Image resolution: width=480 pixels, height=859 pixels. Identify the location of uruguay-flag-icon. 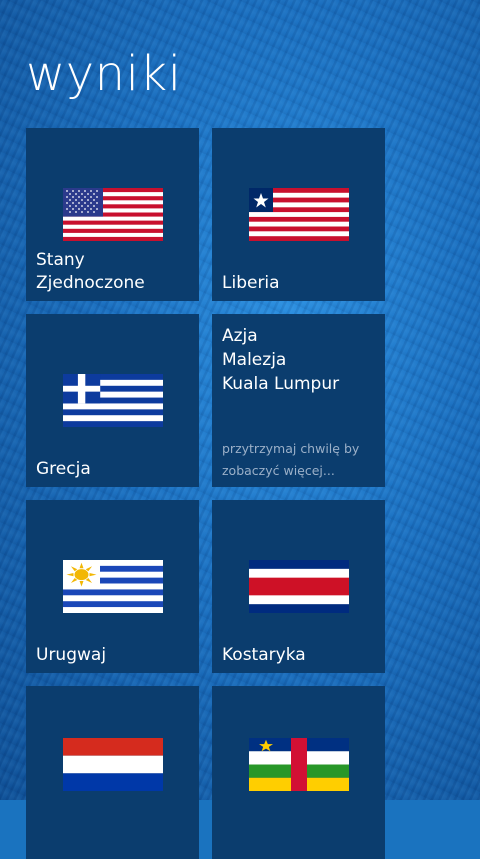
(113, 586).